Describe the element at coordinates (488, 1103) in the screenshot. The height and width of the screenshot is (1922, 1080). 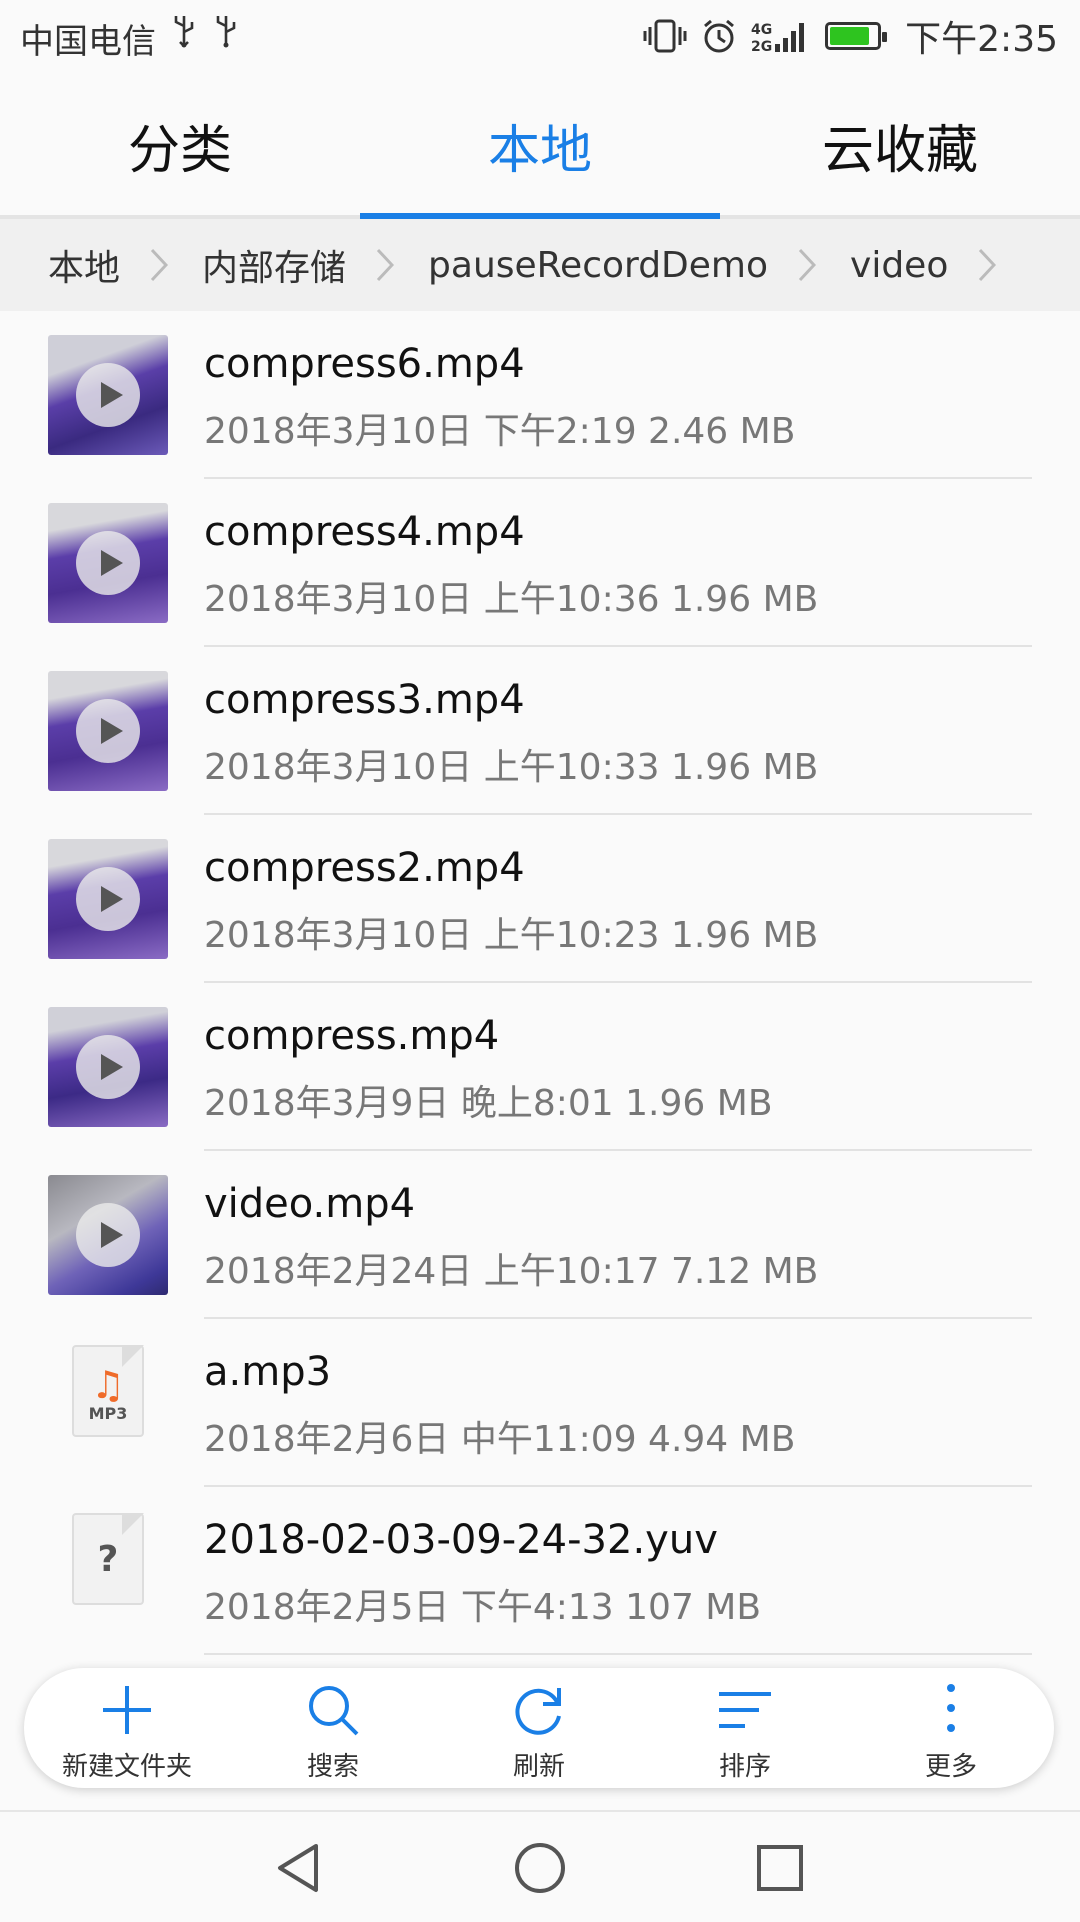
I see `file-meta: 2018年3月9日 晚上8:01 1.96 MB` at that location.